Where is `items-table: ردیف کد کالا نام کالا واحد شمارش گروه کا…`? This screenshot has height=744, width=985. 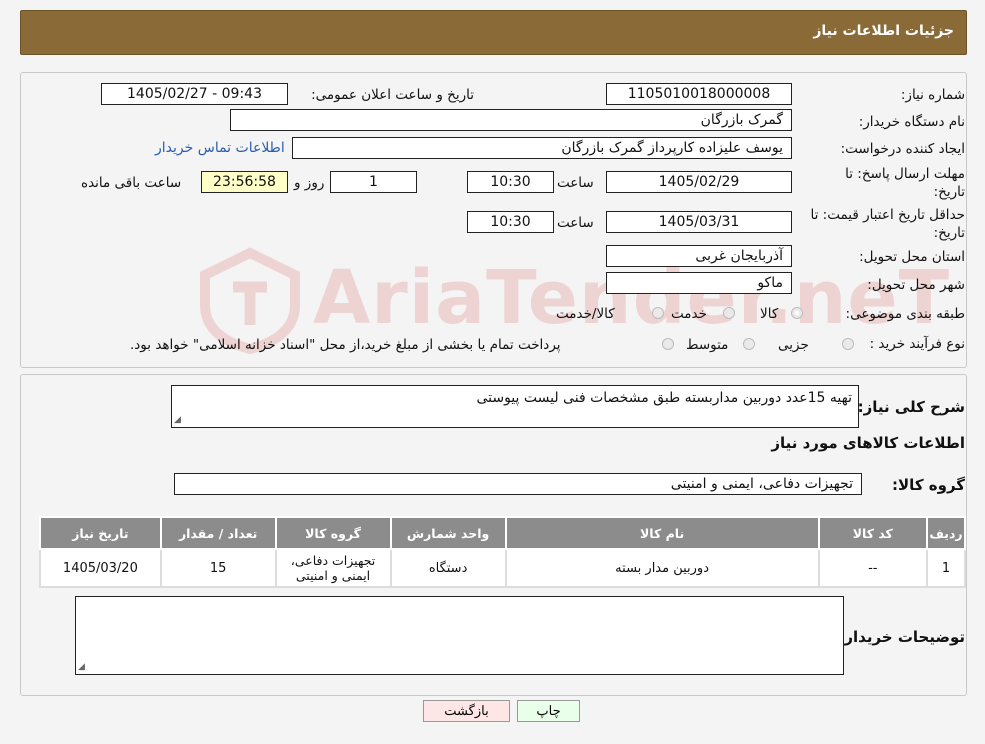
items-table: ردیف کد کالا نام کالا واحد شمارش گروه کا… is located at coordinates (502, 552).